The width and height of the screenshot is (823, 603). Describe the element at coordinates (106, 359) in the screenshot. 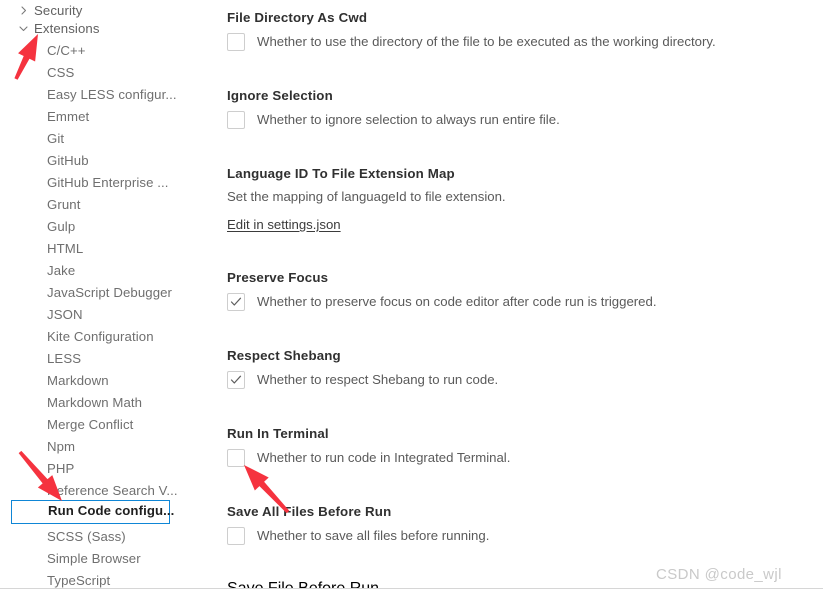

I see `sidebar-item-less: LESS` at that location.